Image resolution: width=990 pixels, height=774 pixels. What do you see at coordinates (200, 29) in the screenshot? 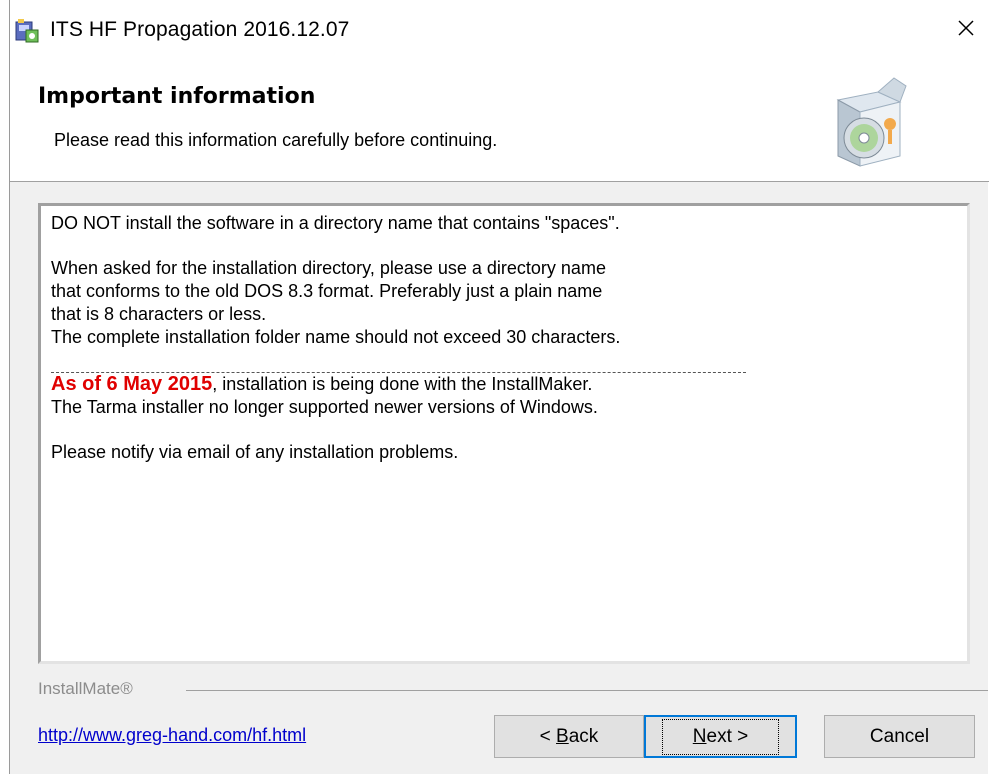
I see `window-title: ITS HF Propagation 2016.12.07` at bounding box center [200, 29].